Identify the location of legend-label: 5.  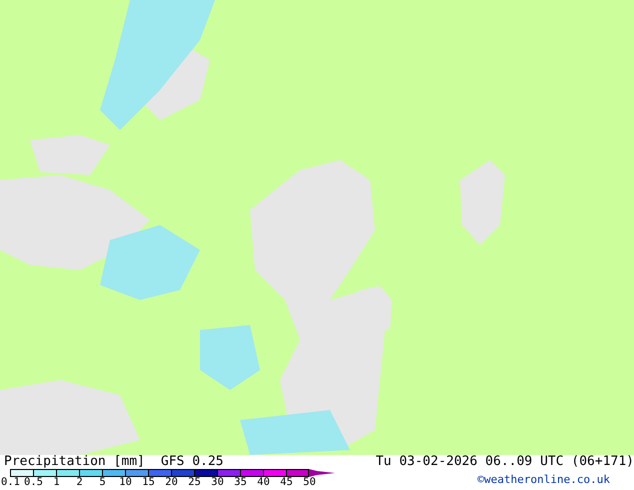
(102, 482).